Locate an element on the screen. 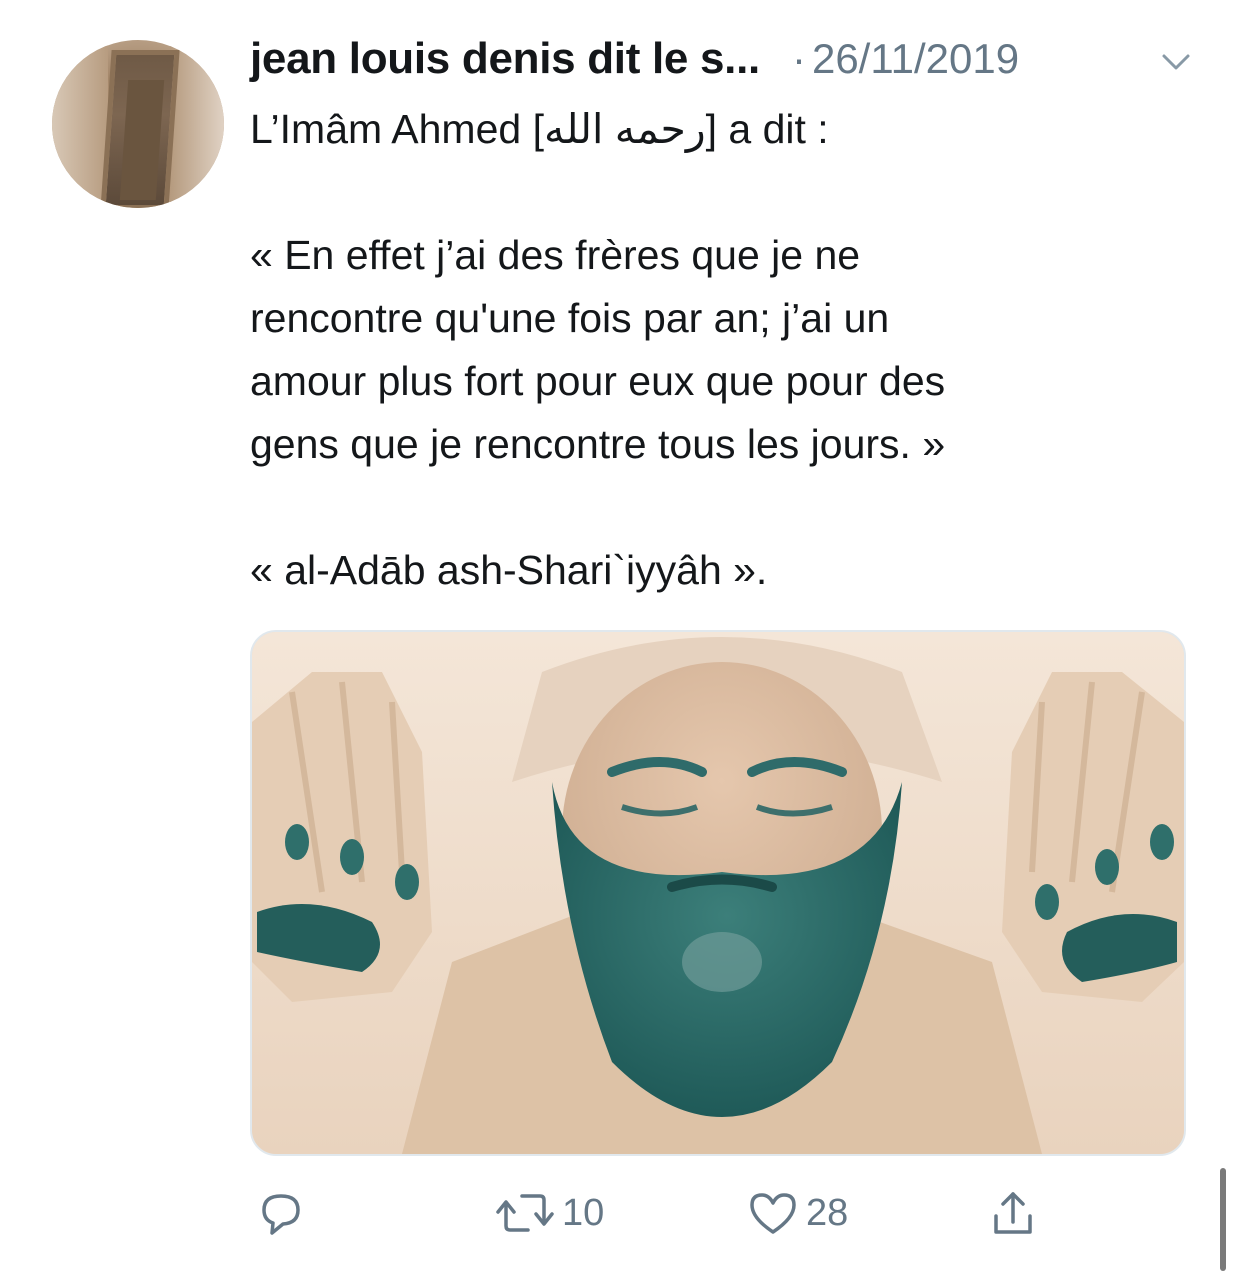 The image size is (1240, 1271). tweet-line: rencontre qu'une fois par an; j’ai un is located at coordinates (570, 318).